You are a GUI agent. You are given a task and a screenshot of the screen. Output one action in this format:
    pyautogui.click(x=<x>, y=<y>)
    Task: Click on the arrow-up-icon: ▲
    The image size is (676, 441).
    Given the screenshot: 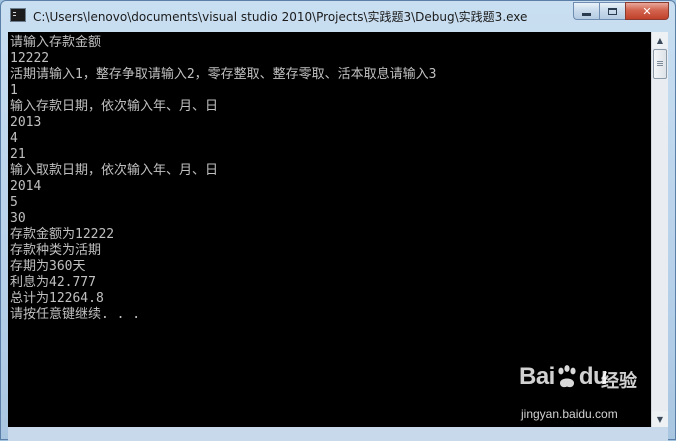 What is the action you would take?
    pyautogui.click(x=660, y=40)
    